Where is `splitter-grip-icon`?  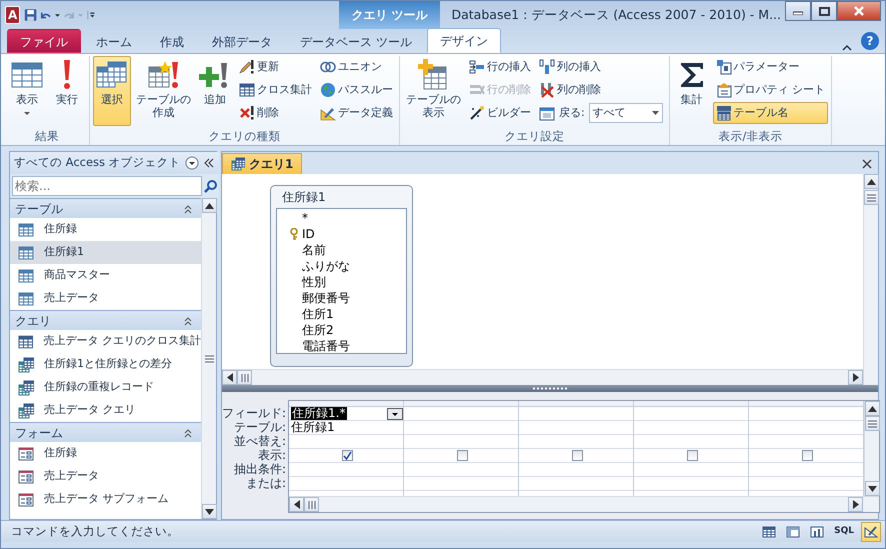
splitter-grip-icon is located at coordinates (550, 388).